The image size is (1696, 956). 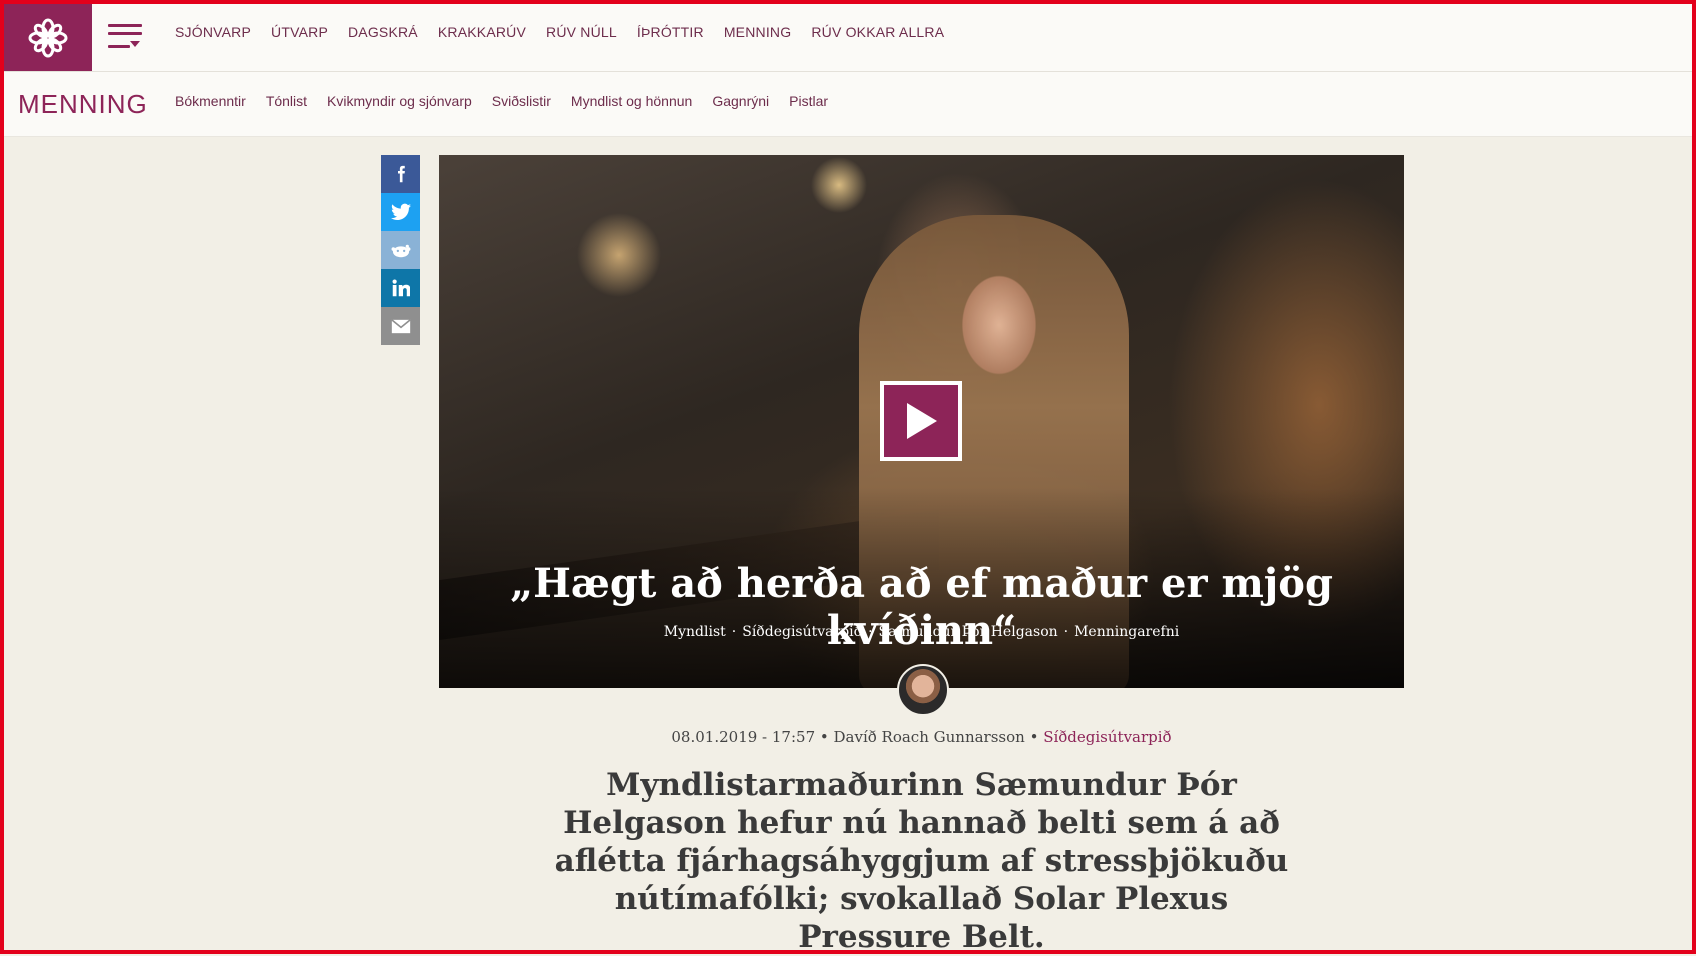 What do you see at coordinates (695, 632) in the screenshot?
I see `tag-myndlist: Myndlist` at bounding box center [695, 632].